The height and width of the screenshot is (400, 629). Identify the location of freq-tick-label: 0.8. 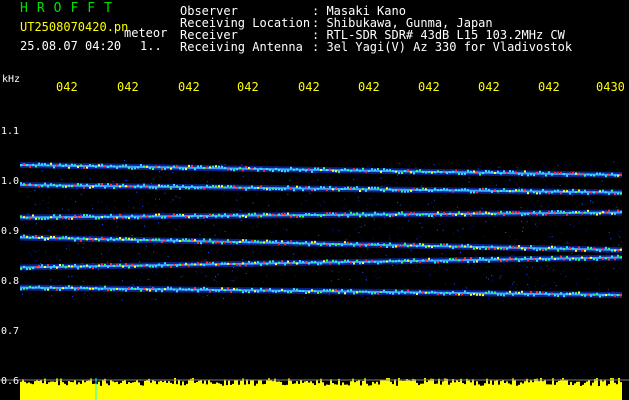
(10, 281).